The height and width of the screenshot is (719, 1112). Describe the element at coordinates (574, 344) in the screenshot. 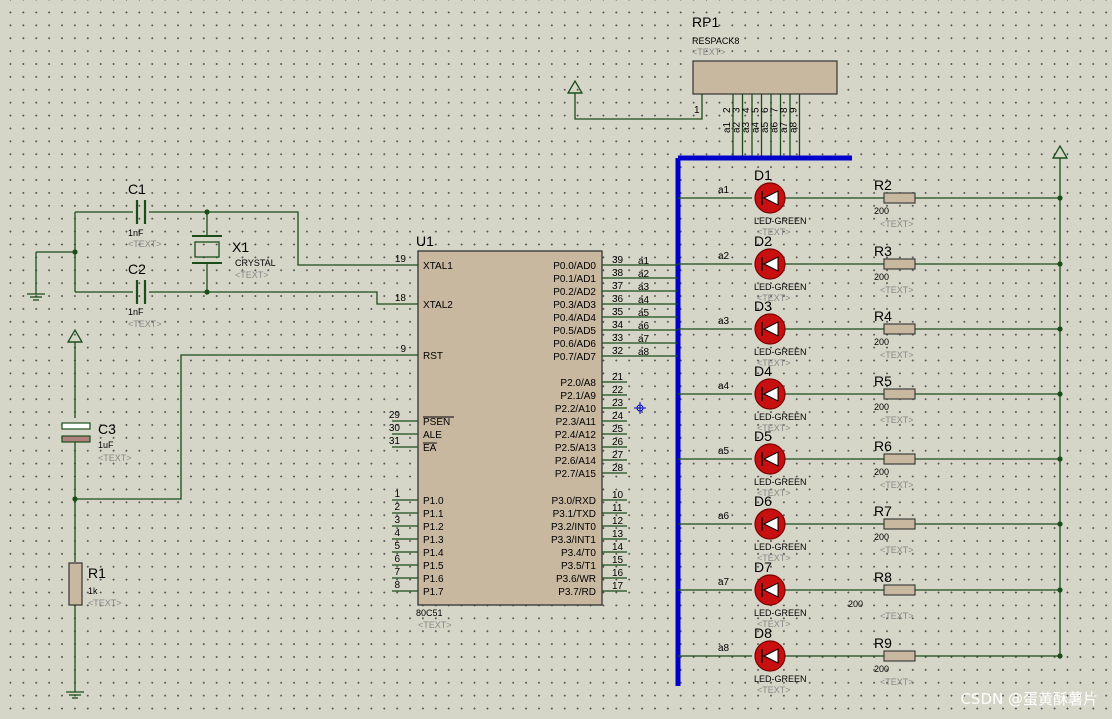

I see `u1-pin-name: P0.6/AD6` at that location.